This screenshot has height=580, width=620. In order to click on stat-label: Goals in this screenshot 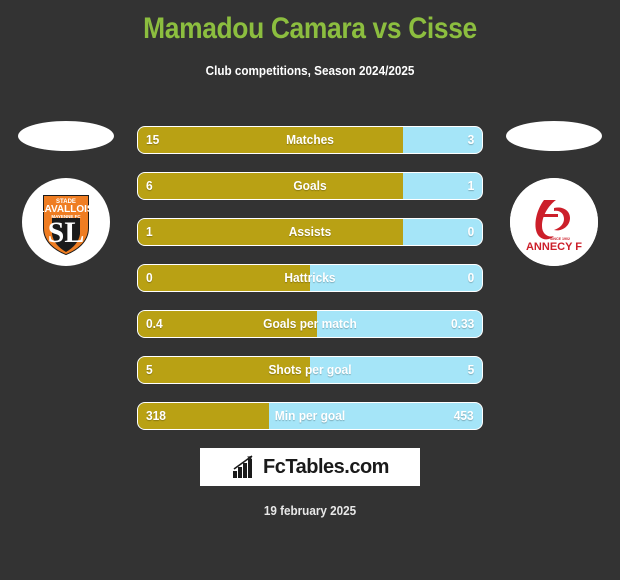, I will do `click(310, 185)`.